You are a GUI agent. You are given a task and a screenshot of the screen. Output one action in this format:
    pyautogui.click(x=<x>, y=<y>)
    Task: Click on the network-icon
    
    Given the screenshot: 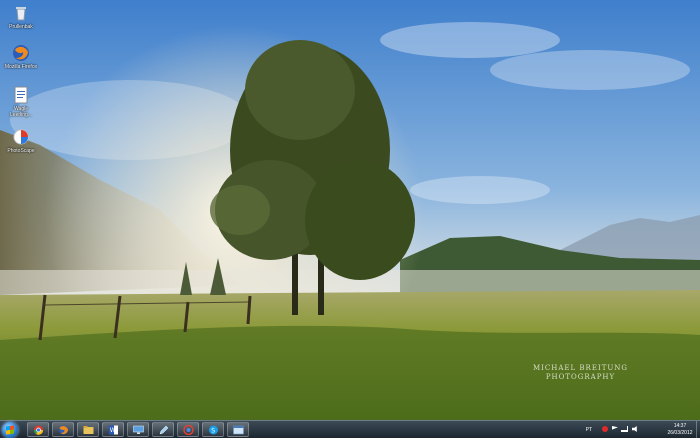 What is the action you would take?
    pyautogui.click(x=624, y=429)
    